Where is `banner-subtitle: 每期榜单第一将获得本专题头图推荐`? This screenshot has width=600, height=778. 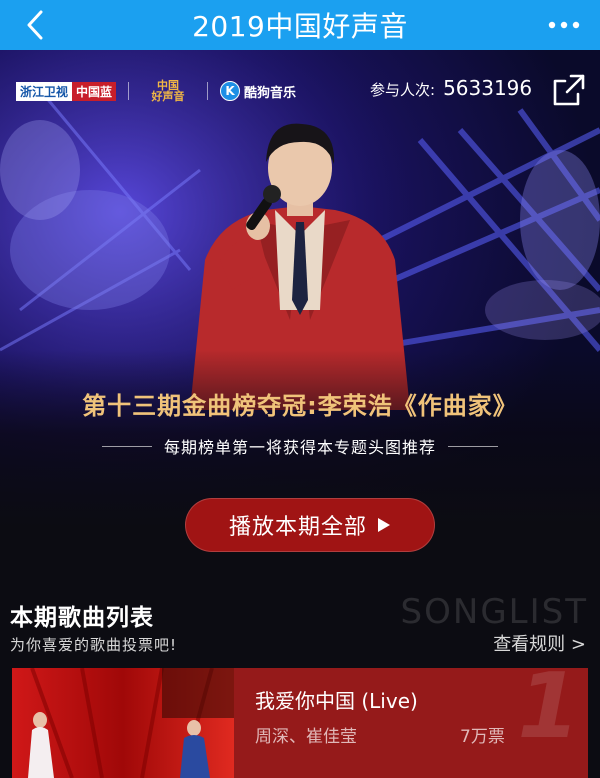
banner-subtitle: 每期榜单第一将获得本专题头图推荐 is located at coordinates (299, 447).